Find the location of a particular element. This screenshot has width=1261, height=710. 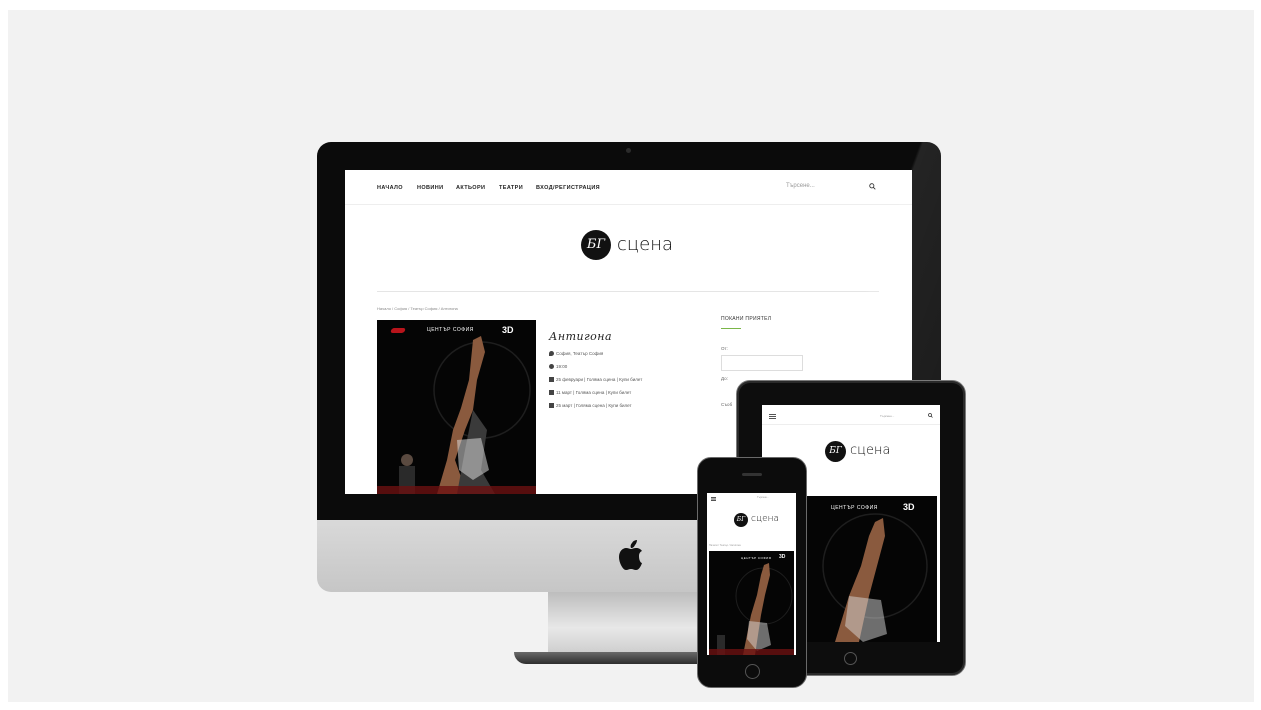

imac-stand is located at coordinates (628, 622).